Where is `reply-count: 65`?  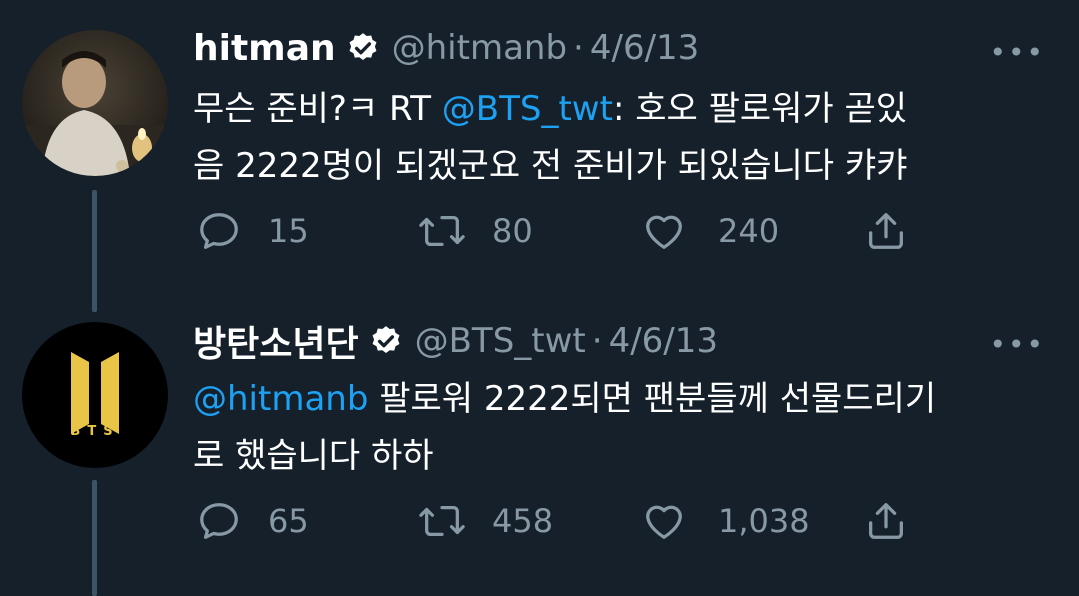
reply-count: 65 is located at coordinates (288, 521).